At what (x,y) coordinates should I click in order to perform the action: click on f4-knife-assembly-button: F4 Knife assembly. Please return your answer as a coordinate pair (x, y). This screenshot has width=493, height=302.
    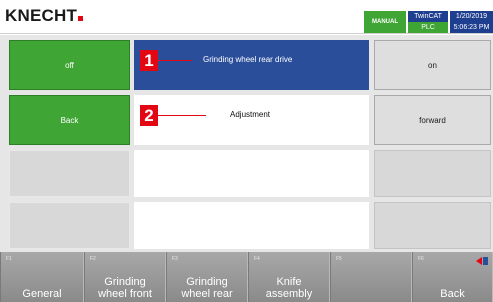
    Looking at the image, I should click on (289, 277).